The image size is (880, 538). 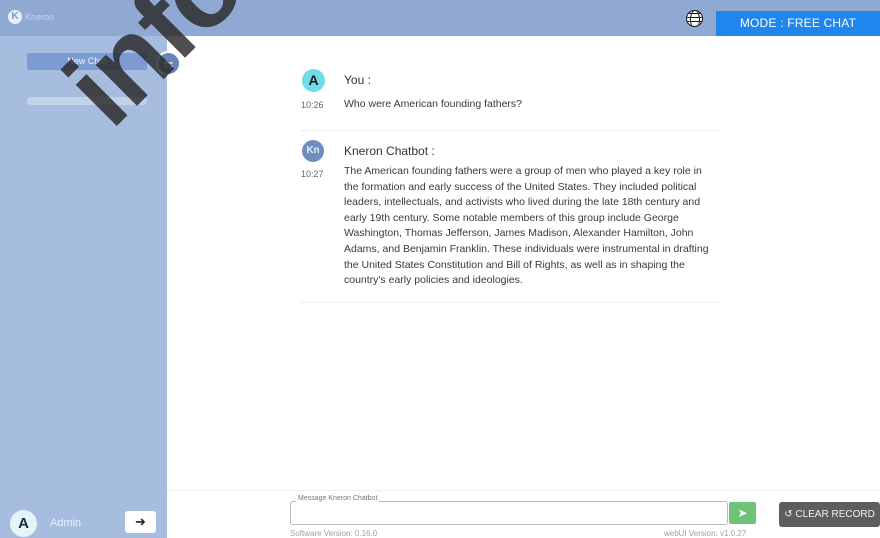 I want to click on user-message-avatar: A, so click(x=313, y=80).